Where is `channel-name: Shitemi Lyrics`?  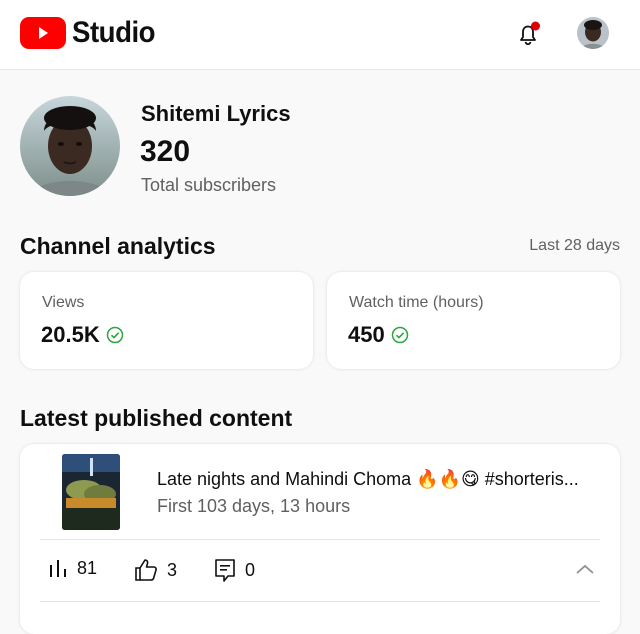 channel-name: Shitemi Lyrics is located at coordinates (216, 113).